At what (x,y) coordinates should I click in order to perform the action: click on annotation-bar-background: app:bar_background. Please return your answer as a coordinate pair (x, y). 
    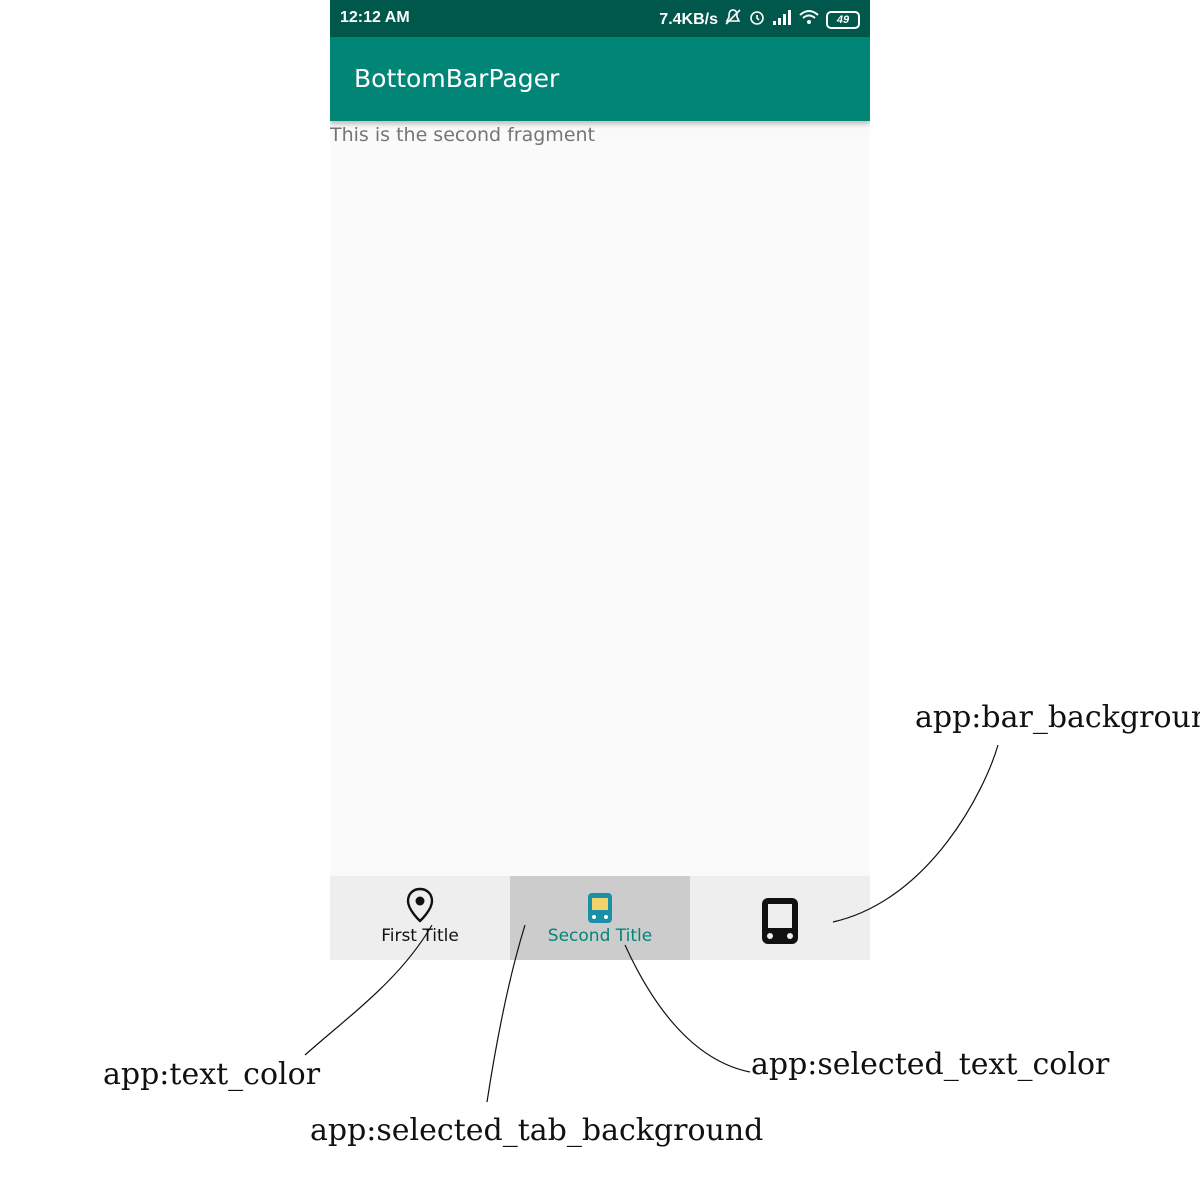
    Looking at the image, I should click on (1057, 717).